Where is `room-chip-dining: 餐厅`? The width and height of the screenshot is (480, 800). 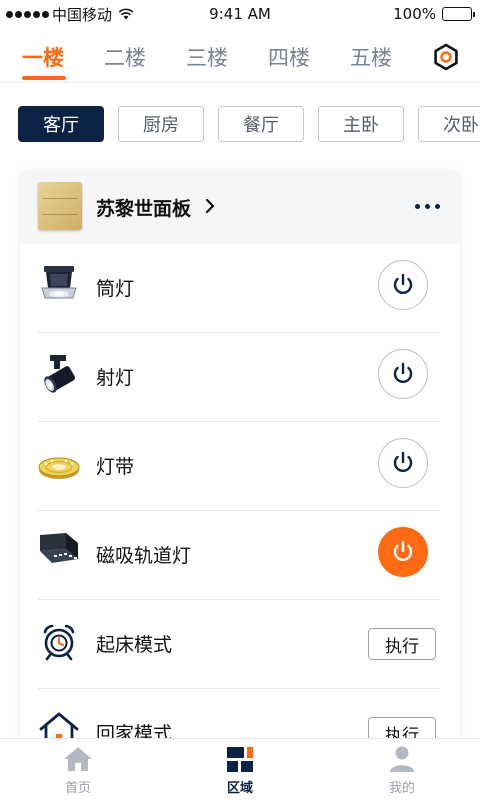 room-chip-dining: 餐厅 is located at coordinates (261, 124).